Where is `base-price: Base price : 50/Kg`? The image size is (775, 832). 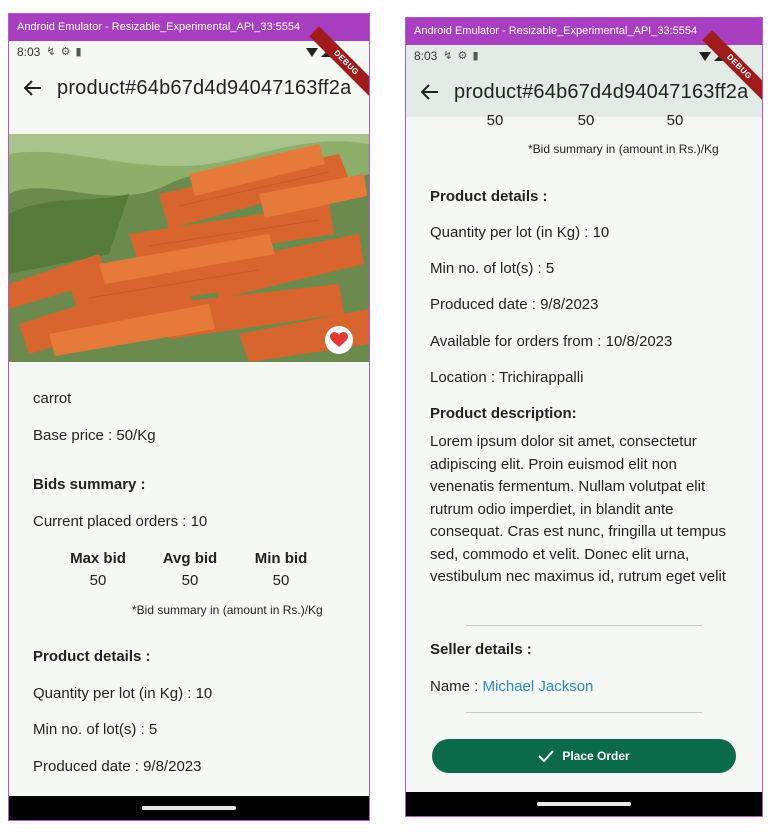 base-price: Base price : 50/Kg is located at coordinates (94, 435).